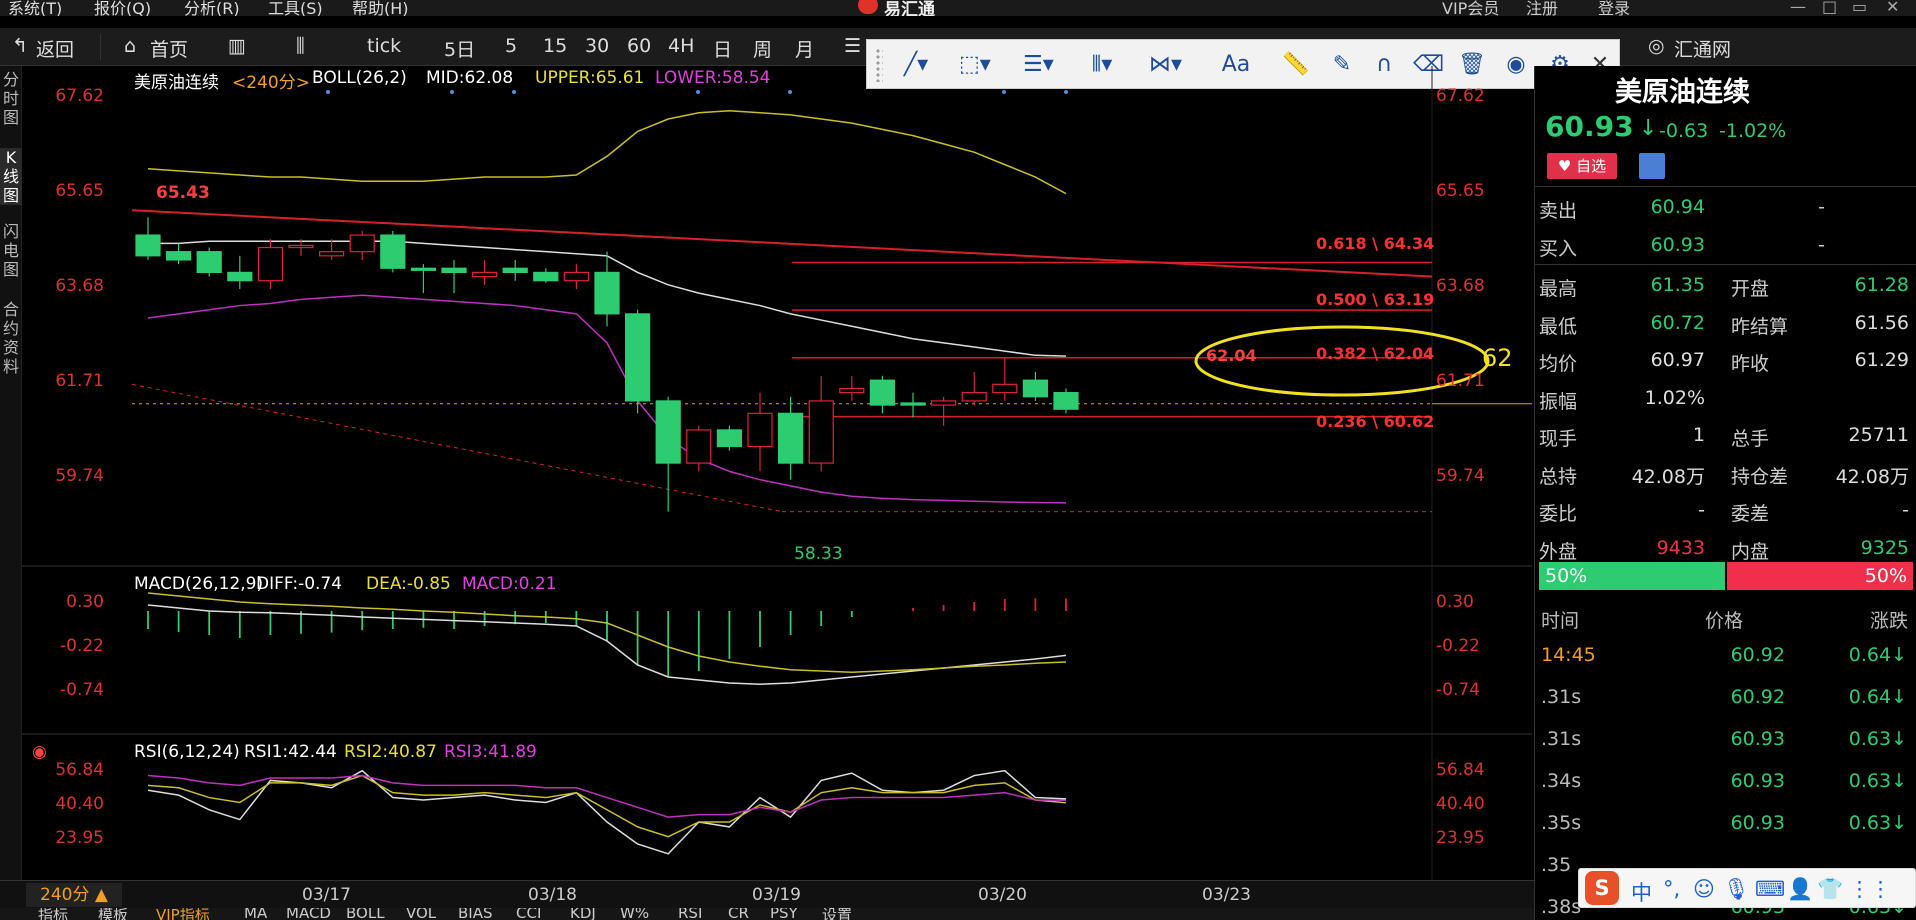  What do you see at coordinates (74, 895) in the screenshot?
I see `period-selector: 240分 ▲` at bounding box center [74, 895].